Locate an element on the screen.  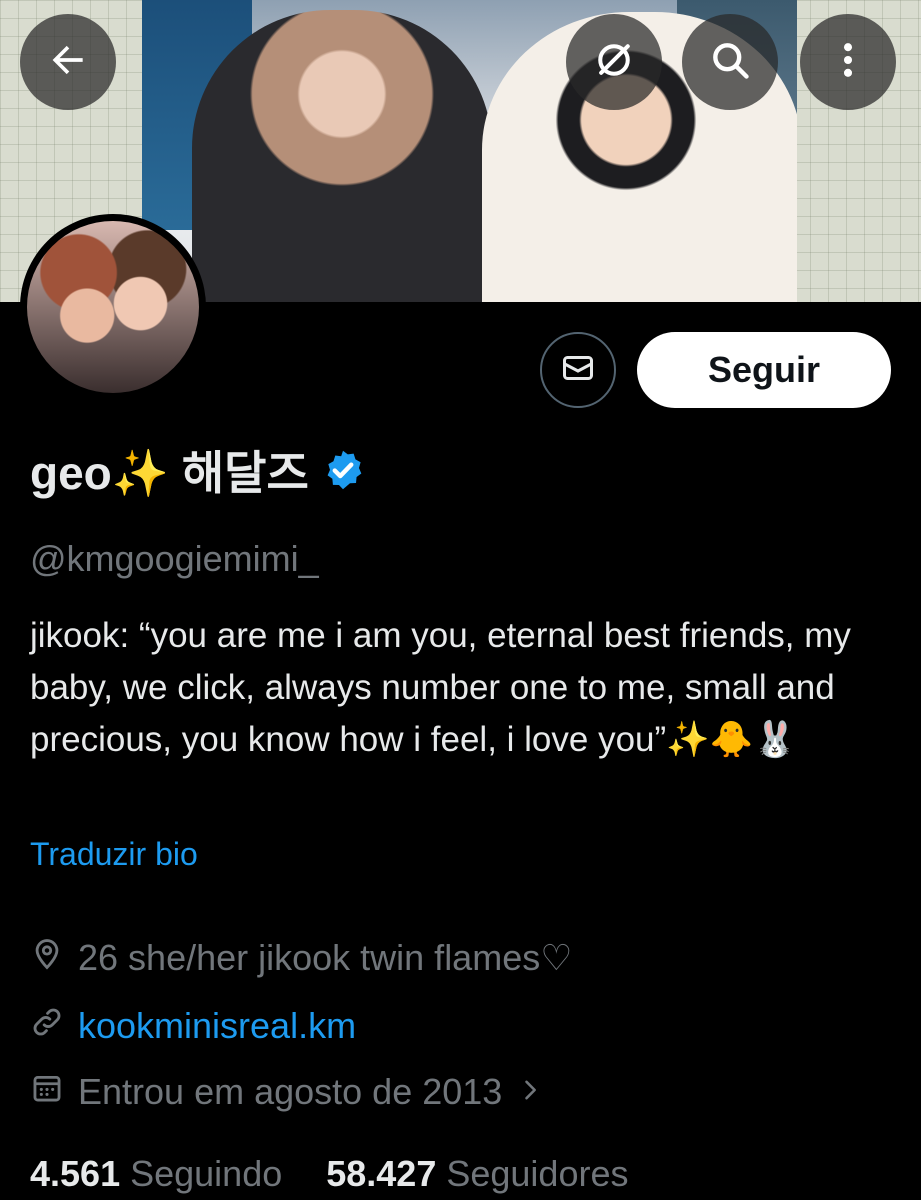
translate-bio-link: Traduzir bio is located at coordinates (114, 854).